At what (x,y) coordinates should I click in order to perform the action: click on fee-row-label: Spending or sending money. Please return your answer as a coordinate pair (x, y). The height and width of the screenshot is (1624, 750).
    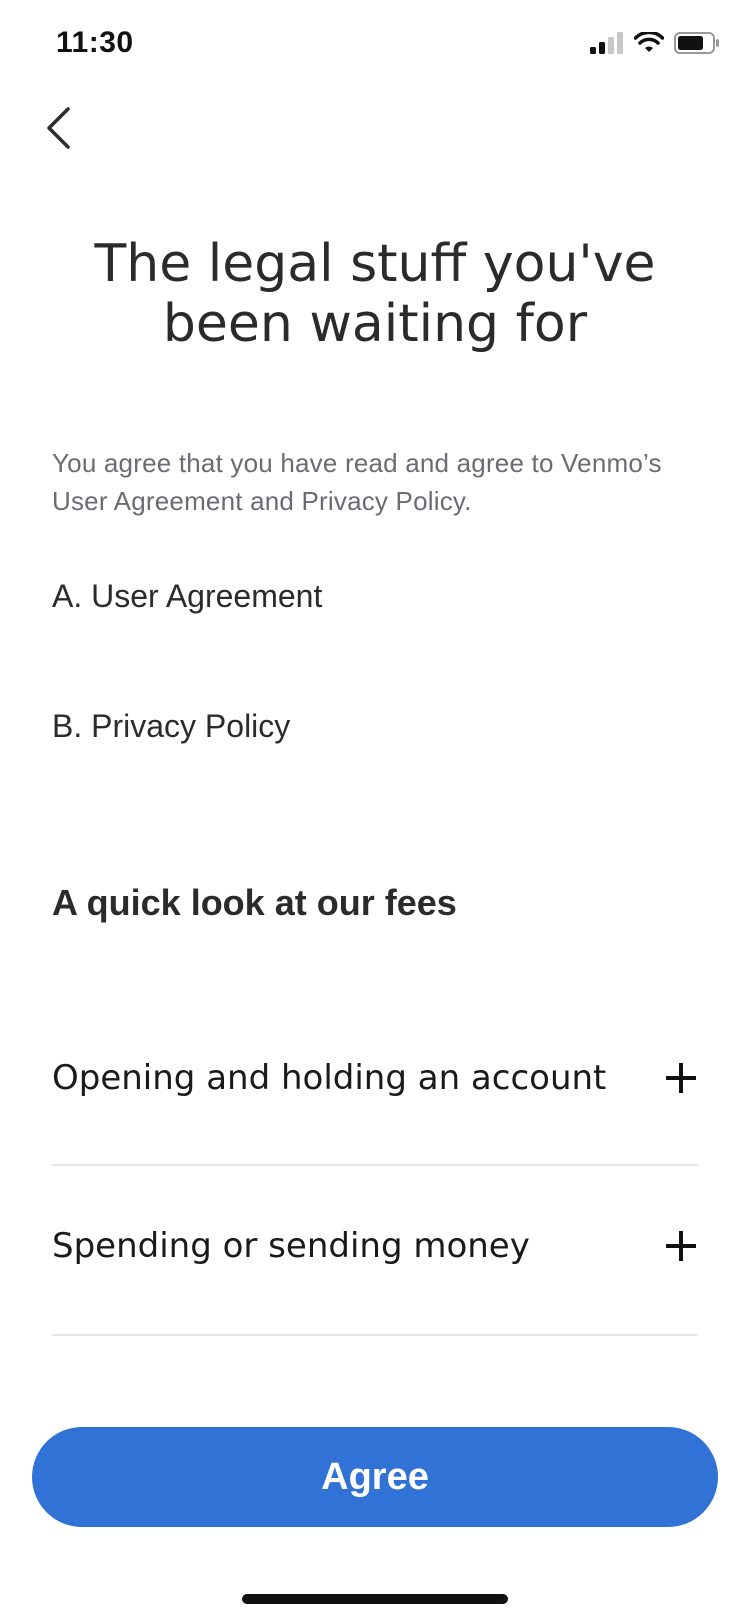
    Looking at the image, I should click on (291, 1246).